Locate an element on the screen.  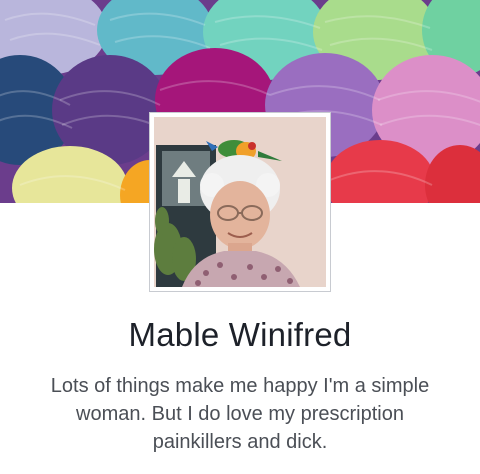
avatar-image is located at coordinates (240, 202).